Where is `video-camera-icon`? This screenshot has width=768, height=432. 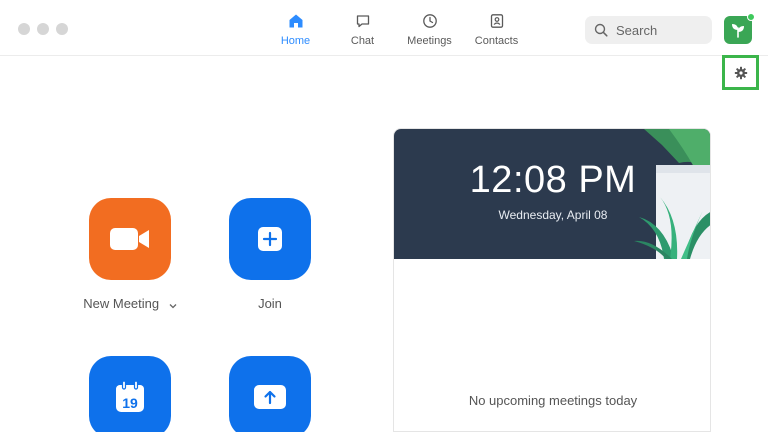
video-camera-icon is located at coordinates (129, 239).